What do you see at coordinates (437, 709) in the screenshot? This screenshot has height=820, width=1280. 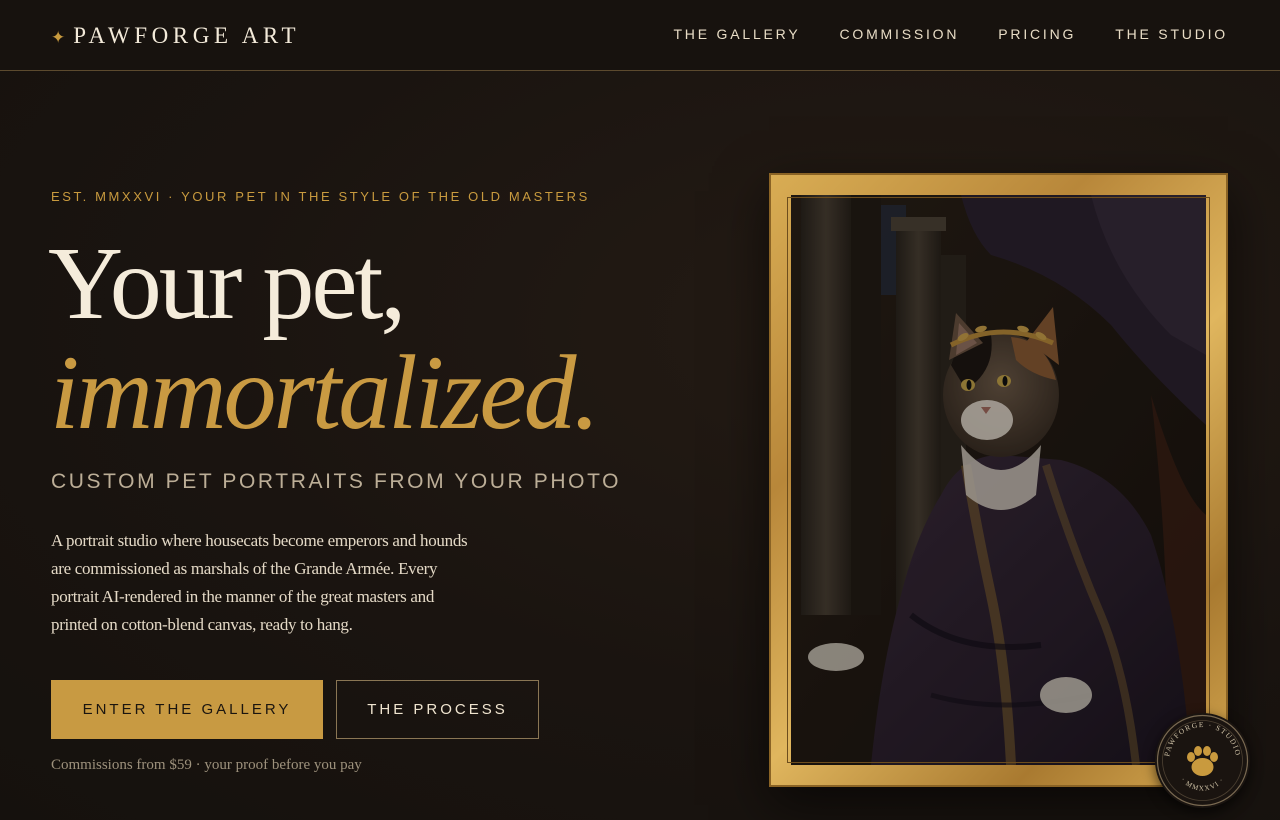 I see `the-process-button: THE PROCESS` at bounding box center [437, 709].